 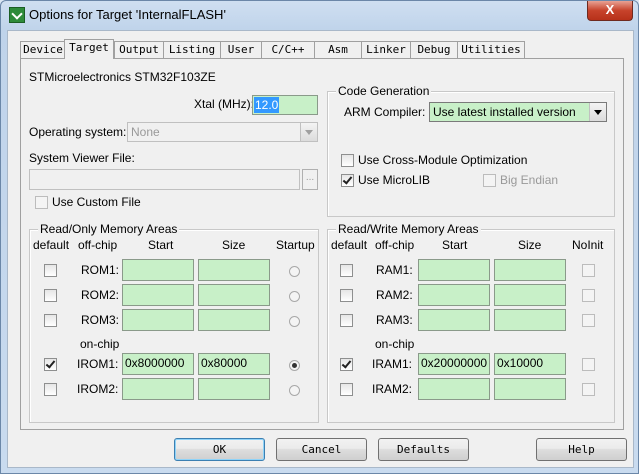 I want to click on ro-onchip-label: on-chip, so click(x=100, y=344).